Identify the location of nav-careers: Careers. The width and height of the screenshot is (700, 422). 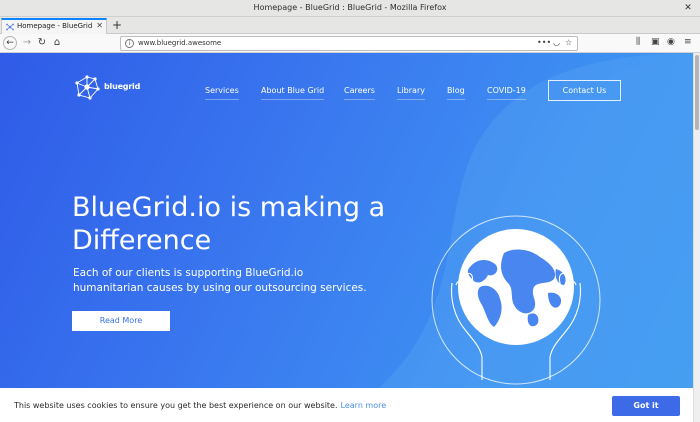
(359, 93).